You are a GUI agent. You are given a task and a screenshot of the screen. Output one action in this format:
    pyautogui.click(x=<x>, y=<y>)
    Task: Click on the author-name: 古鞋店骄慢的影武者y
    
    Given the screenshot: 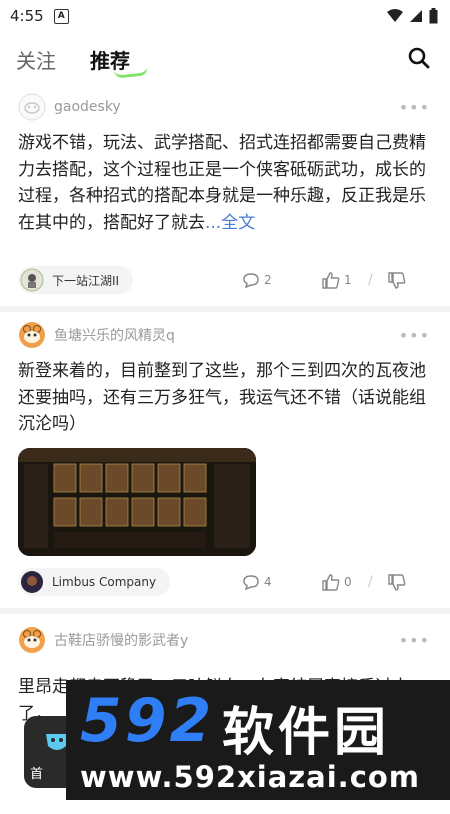 What is the action you would take?
    pyautogui.click(x=121, y=640)
    